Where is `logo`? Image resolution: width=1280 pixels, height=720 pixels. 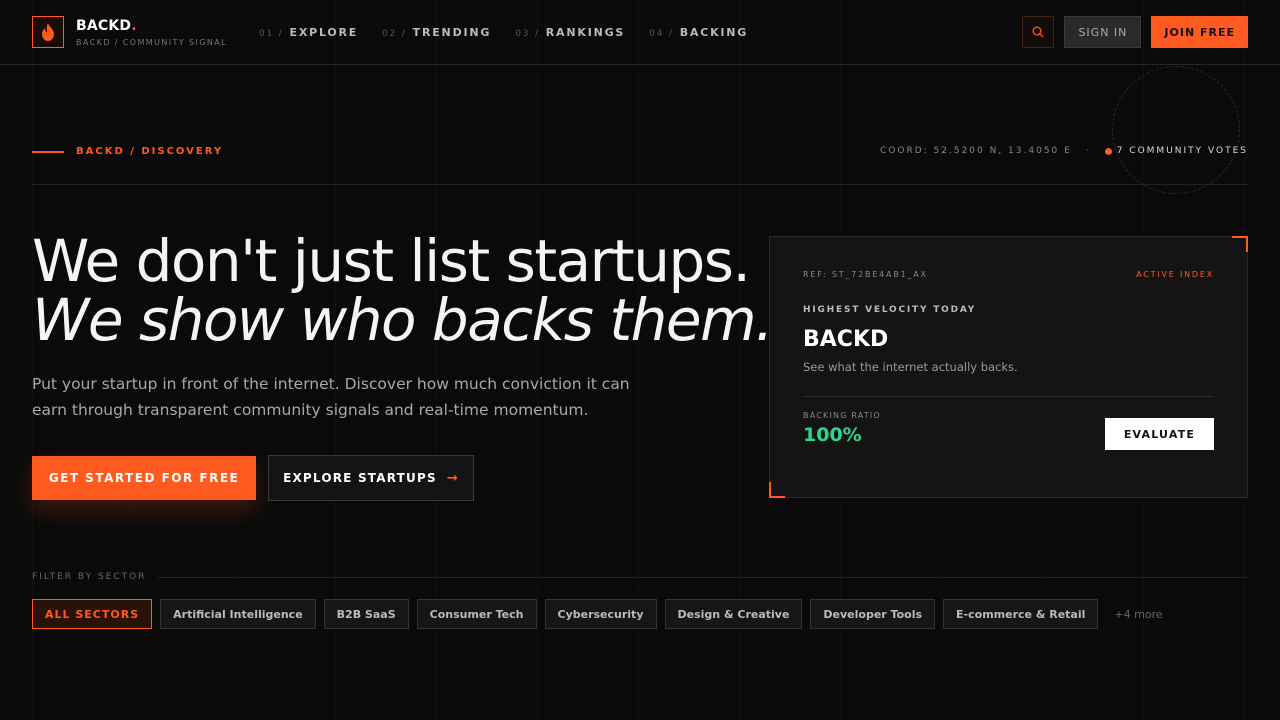 logo is located at coordinates (48, 32).